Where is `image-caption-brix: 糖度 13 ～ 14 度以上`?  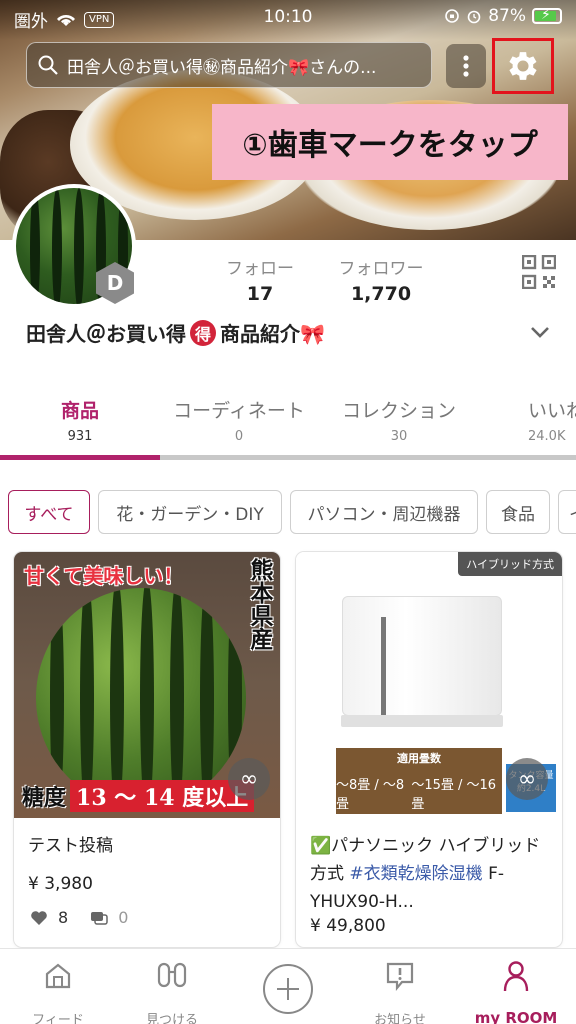 image-caption-brix: 糖度 13 ～ 14 度以上 is located at coordinates (138, 796).